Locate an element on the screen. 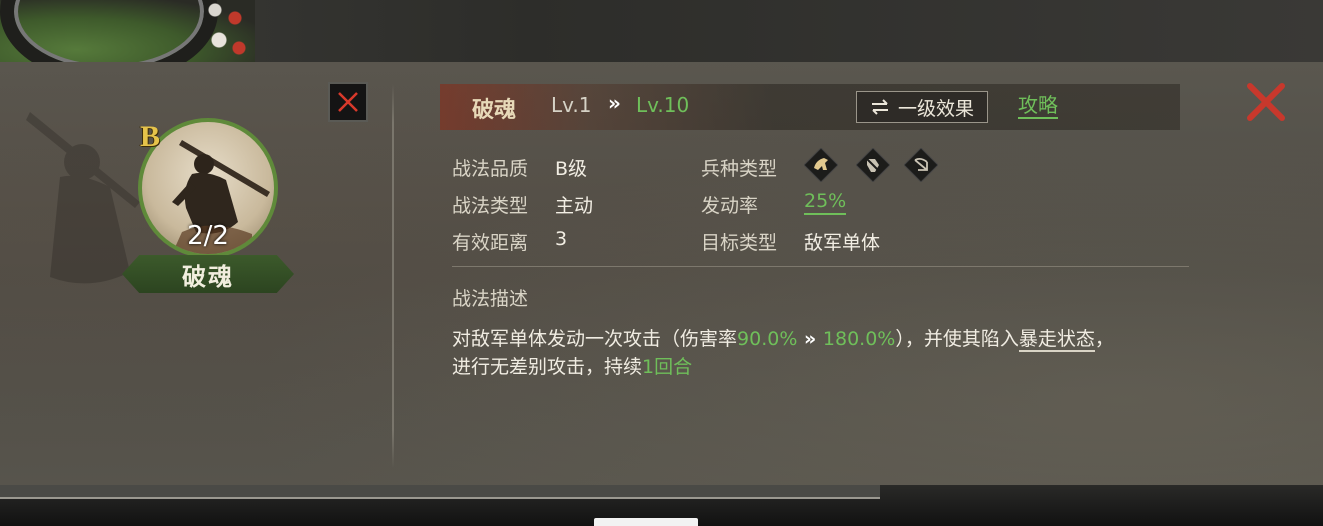 This screenshot has width=1323, height=526. grade-badge: B is located at coordinates (150, 136).